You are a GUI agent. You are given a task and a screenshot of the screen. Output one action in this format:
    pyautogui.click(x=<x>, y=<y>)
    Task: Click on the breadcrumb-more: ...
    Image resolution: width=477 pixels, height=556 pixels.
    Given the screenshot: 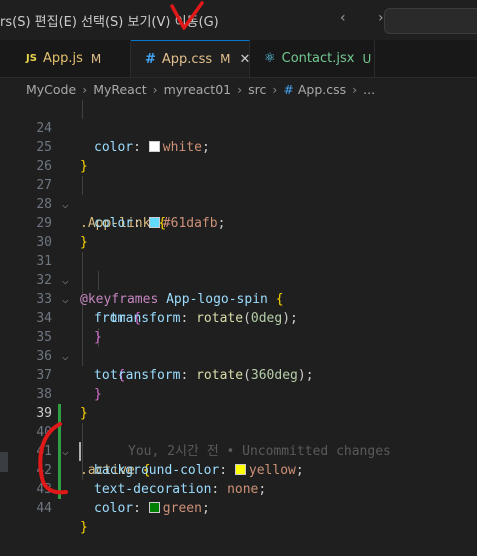 What is the action you would take?
    pyautogui.click(x=369, y=89)
    